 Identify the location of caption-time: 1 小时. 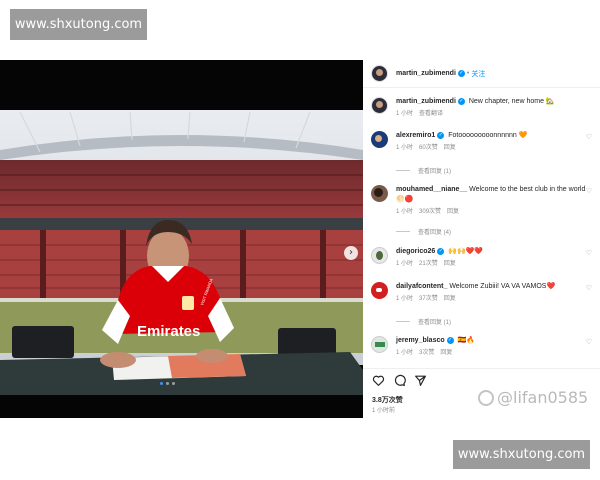
(405, 114).